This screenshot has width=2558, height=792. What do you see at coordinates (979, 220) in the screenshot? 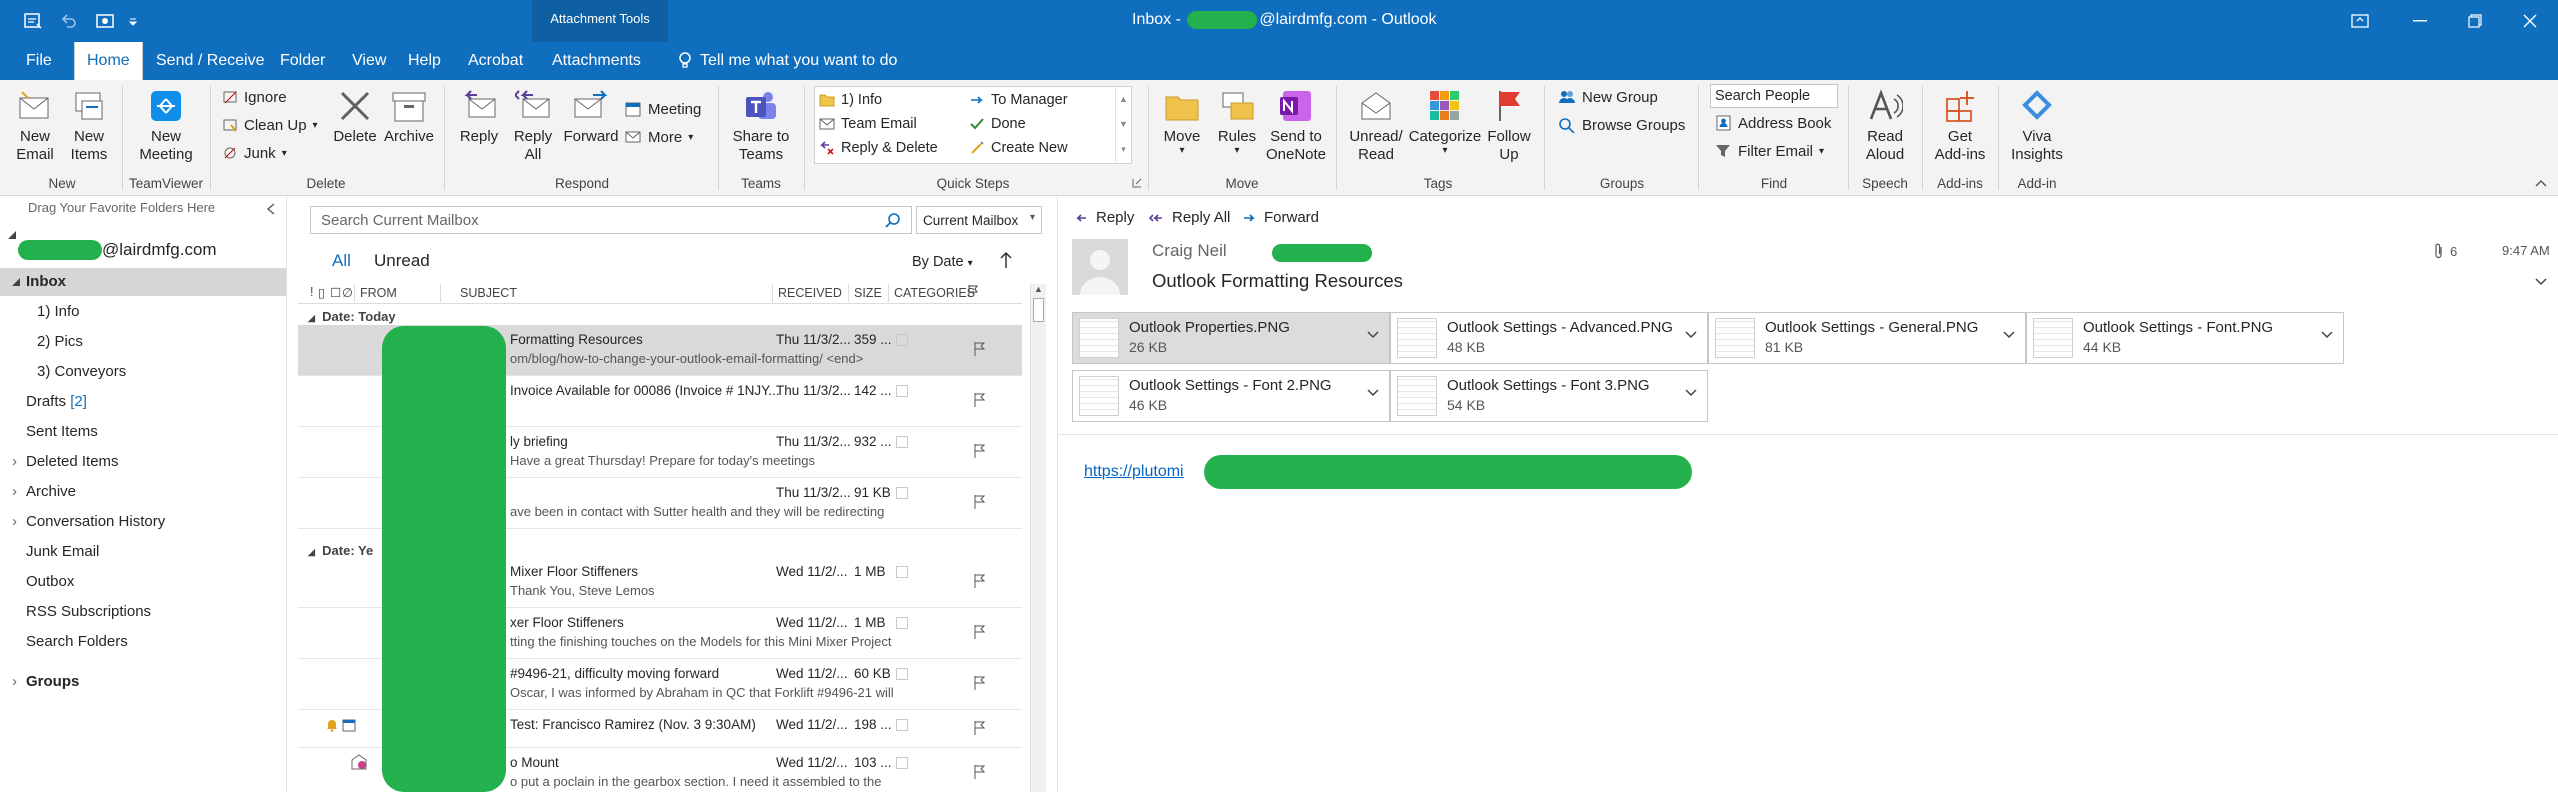
I see `search-scope-dropdown: Current Mailbox ▾` at bounding box center [979, 220].